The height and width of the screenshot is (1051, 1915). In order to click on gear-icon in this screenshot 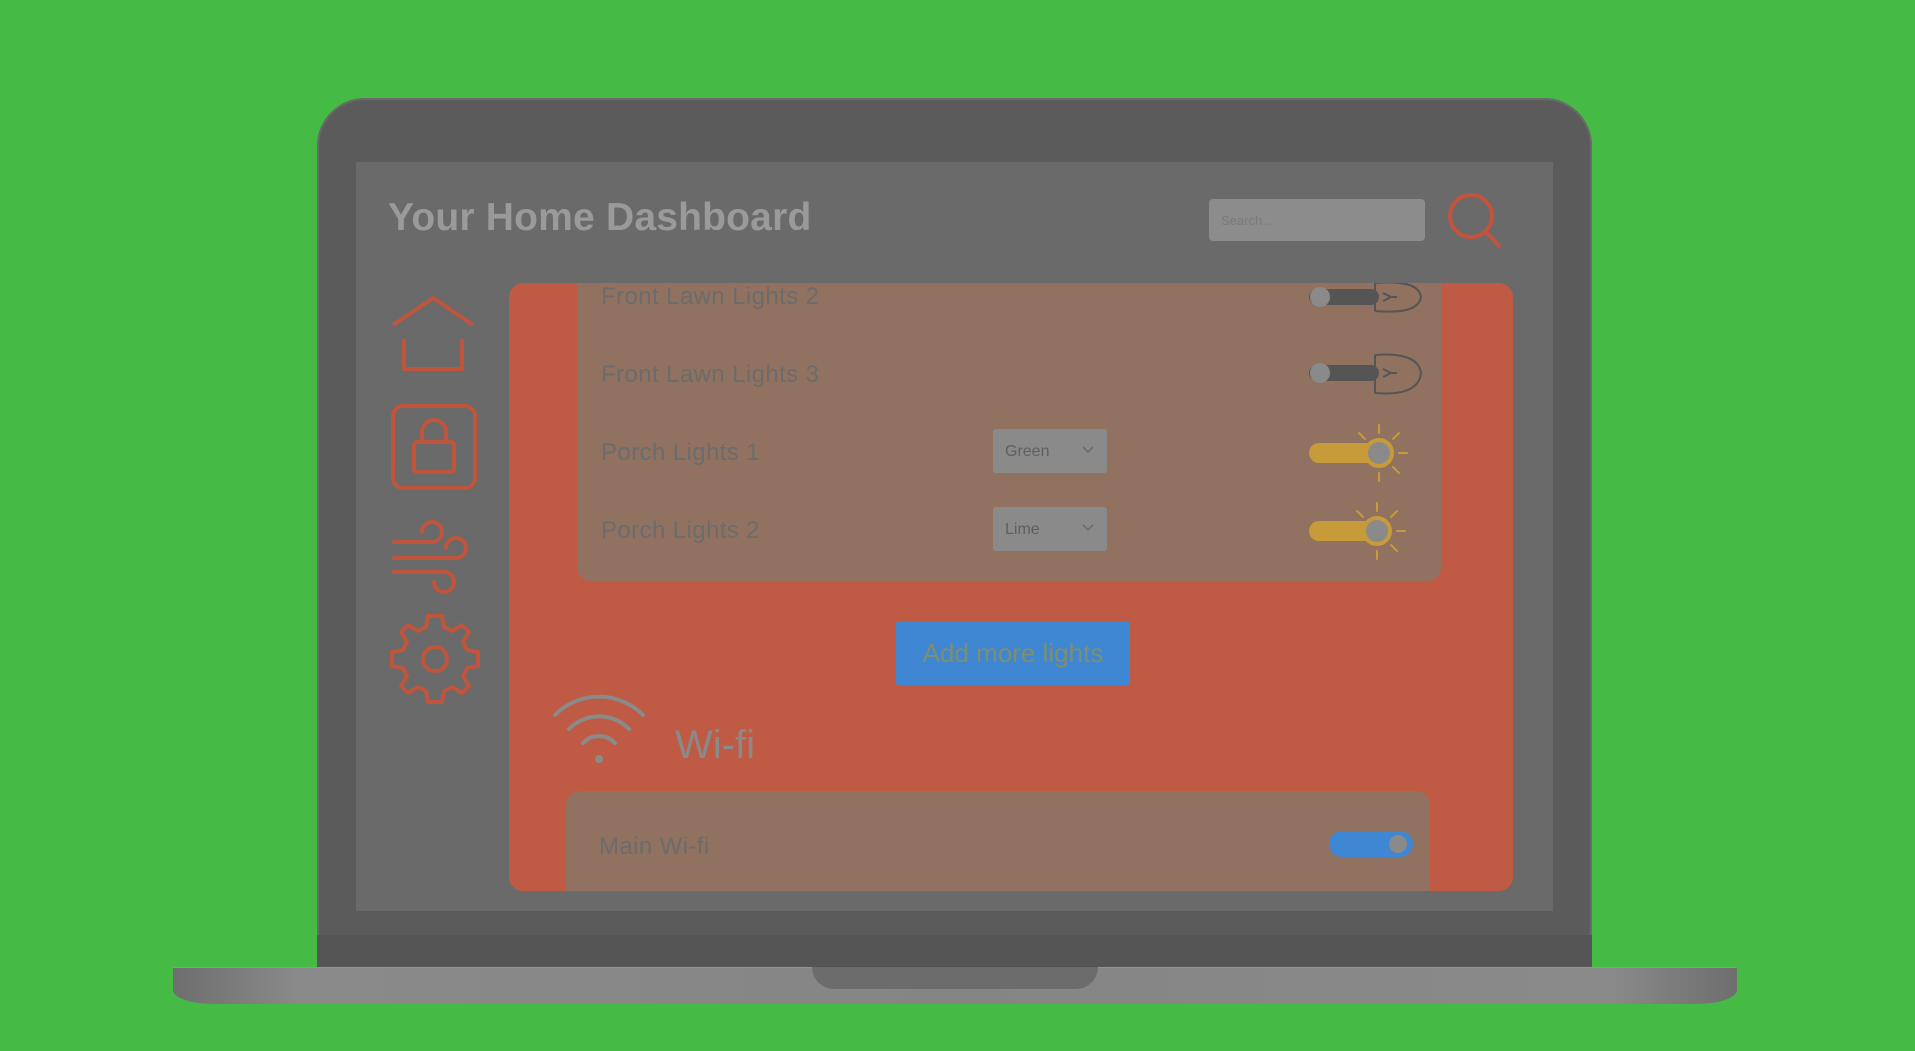, I will do `click(435, 659)`.